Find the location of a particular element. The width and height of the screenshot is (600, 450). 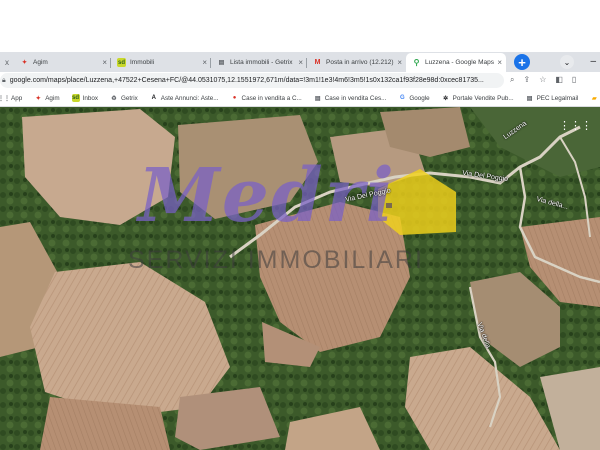

aste-icon: A is located at coordinates (153, 98).